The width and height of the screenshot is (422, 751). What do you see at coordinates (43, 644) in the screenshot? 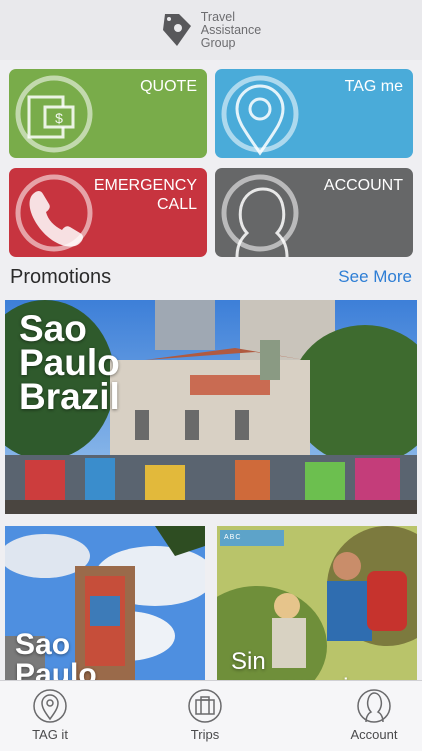
I see `promo2-title-line-1: Sao` at bounding box center [43, 644].